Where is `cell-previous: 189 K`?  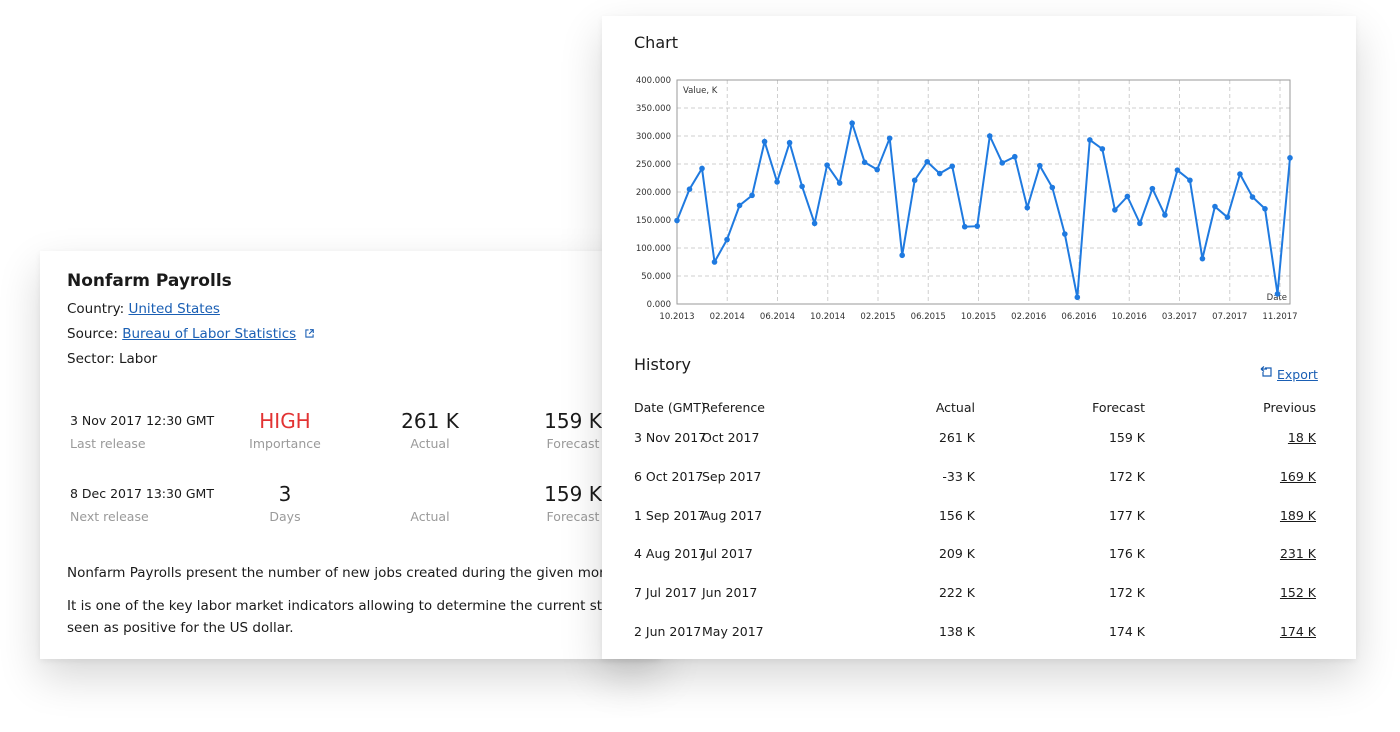 cell-previous: 189 K is located at coordinates (1298, 515).